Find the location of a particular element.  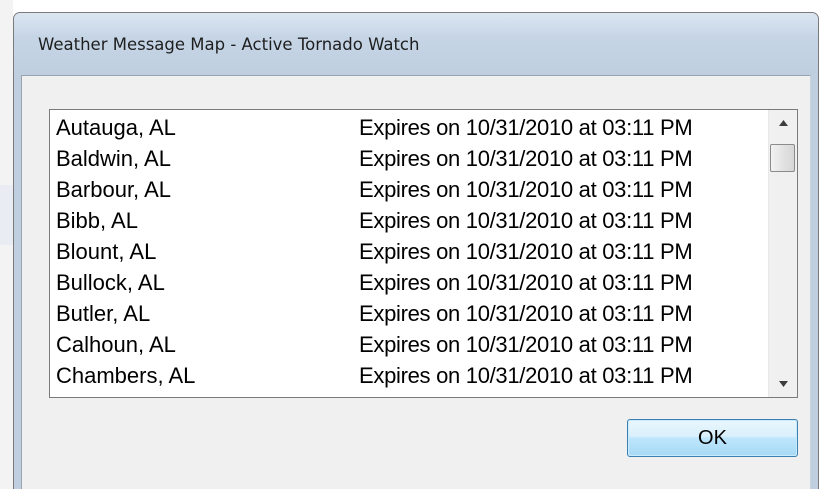

county-name: Autauga, AL is located at coordinates (116, 127).